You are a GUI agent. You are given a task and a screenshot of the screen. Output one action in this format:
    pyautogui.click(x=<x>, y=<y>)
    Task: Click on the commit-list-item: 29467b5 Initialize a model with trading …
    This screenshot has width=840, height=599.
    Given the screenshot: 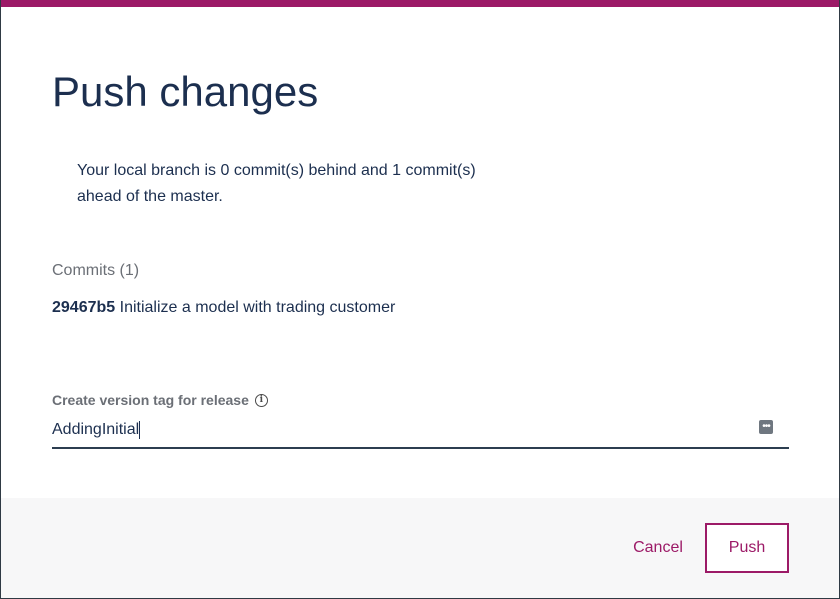 What is the action you would take?
    pyautogui.click(x=223, y=308)
    